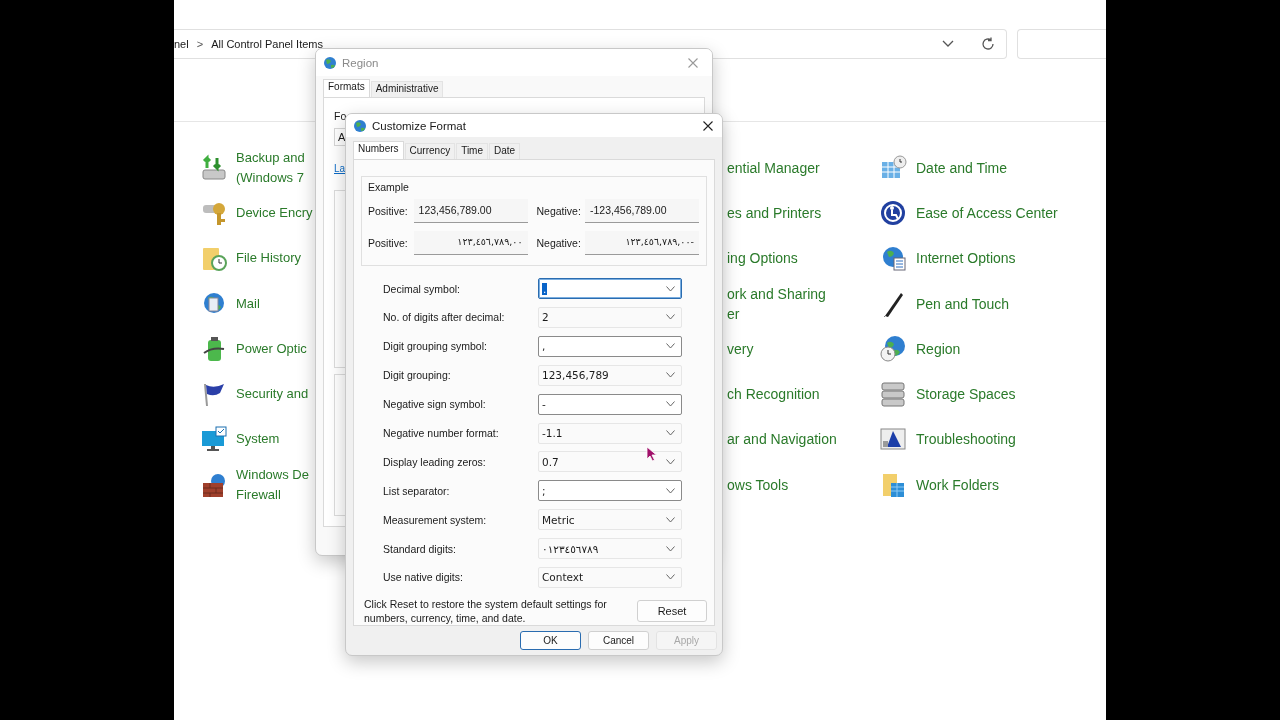 Image resolution: width=1280 pixels, height=720 pixels. Describe the element at coordinates (407, 89) in the screenshot. I see `tab: Administrative` at that location.